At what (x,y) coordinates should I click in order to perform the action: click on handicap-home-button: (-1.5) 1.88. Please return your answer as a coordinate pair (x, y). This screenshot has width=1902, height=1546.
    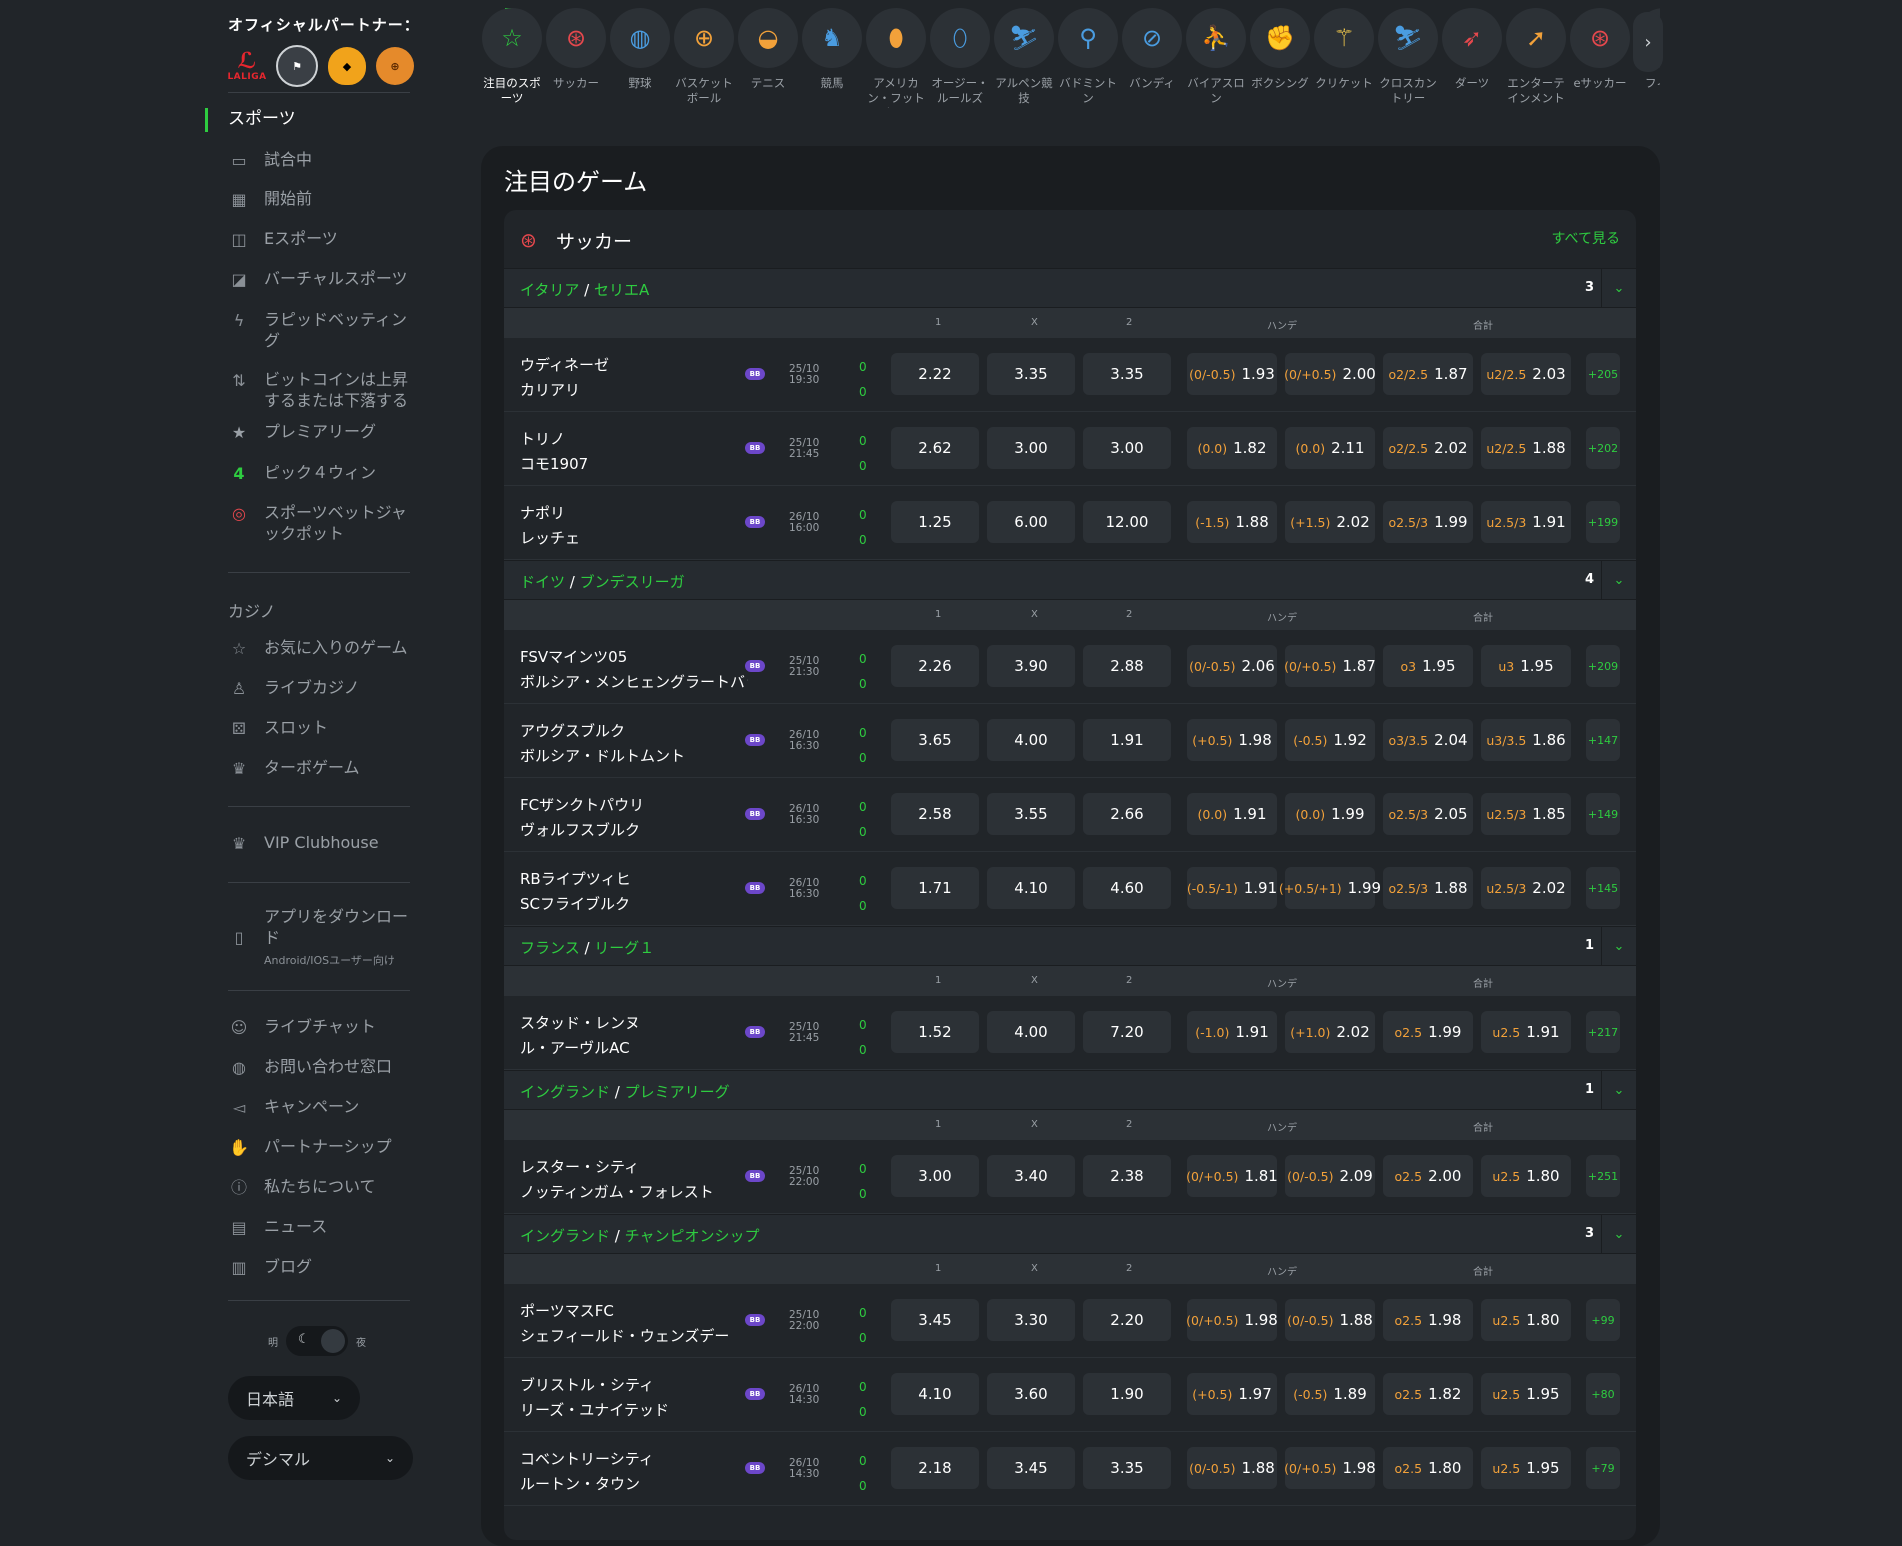
    Looking at the image, I should click on (1232, 522).